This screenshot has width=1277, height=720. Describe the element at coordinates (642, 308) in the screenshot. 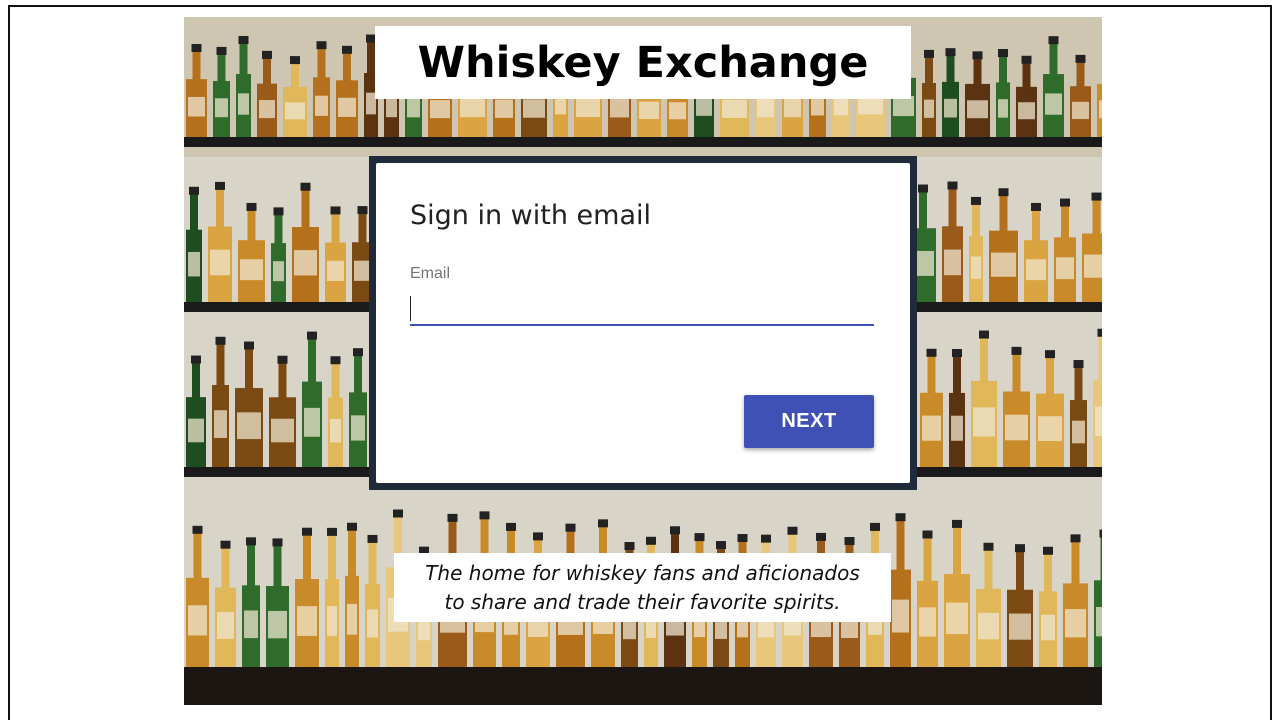

I see `email-field` at that location.